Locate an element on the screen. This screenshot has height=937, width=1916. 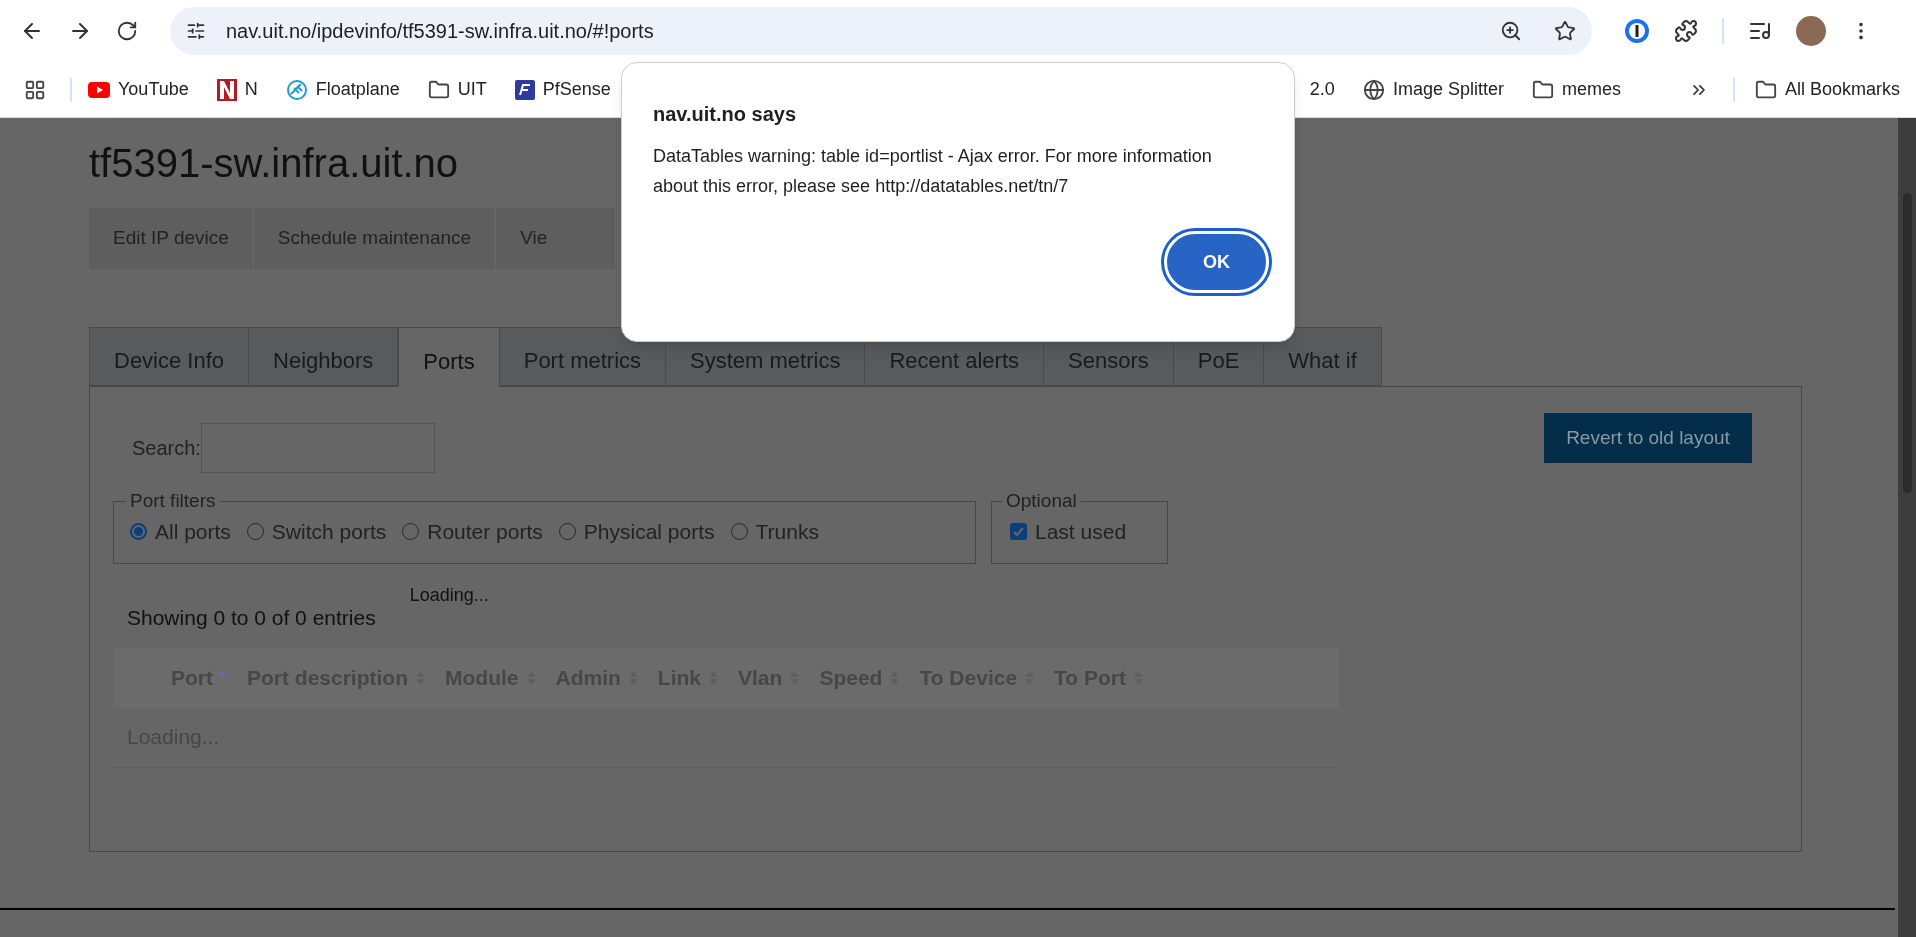
scrollbar is located at coordinates (1907, 527).